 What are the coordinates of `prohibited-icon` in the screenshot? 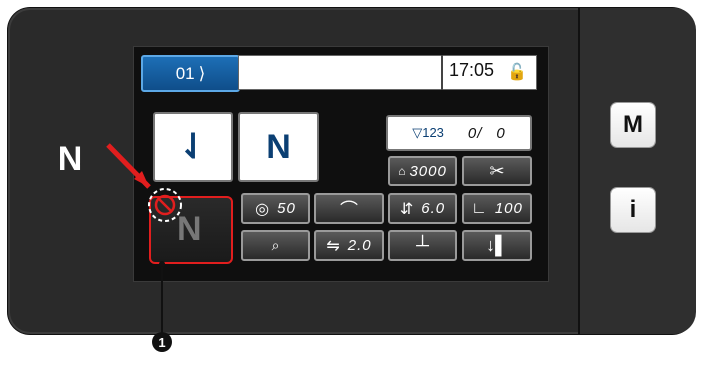 It's located at (165, 205).